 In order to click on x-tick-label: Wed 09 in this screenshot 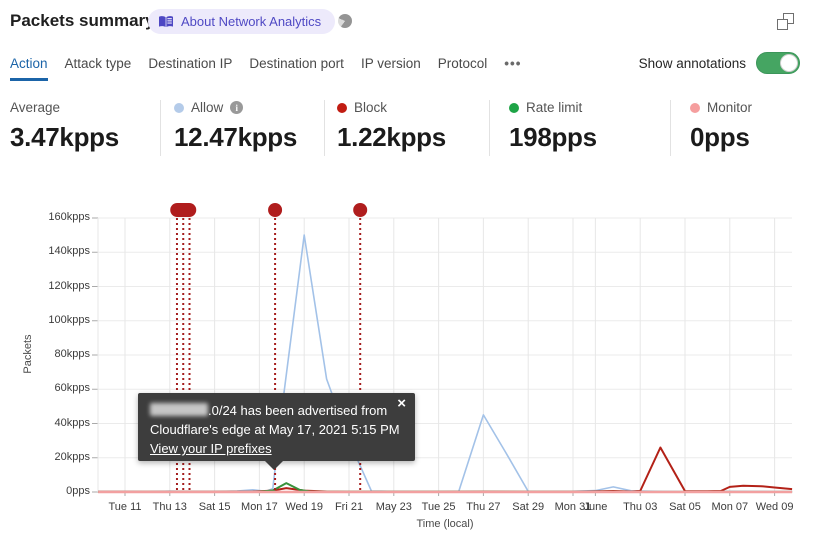, I will do `click(774, 507)`.